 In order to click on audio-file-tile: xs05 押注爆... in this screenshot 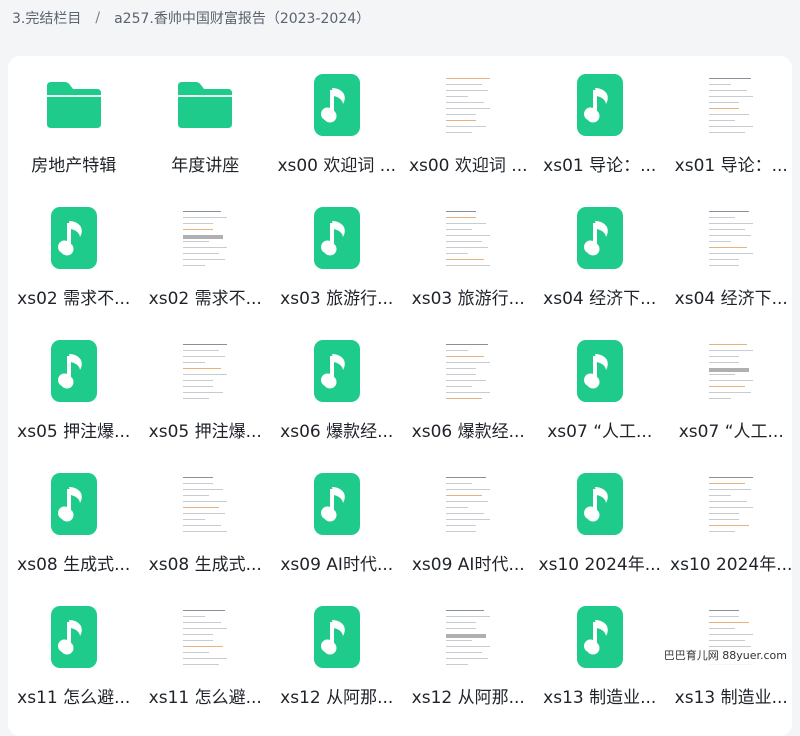, I will do `click(74, 388)`.